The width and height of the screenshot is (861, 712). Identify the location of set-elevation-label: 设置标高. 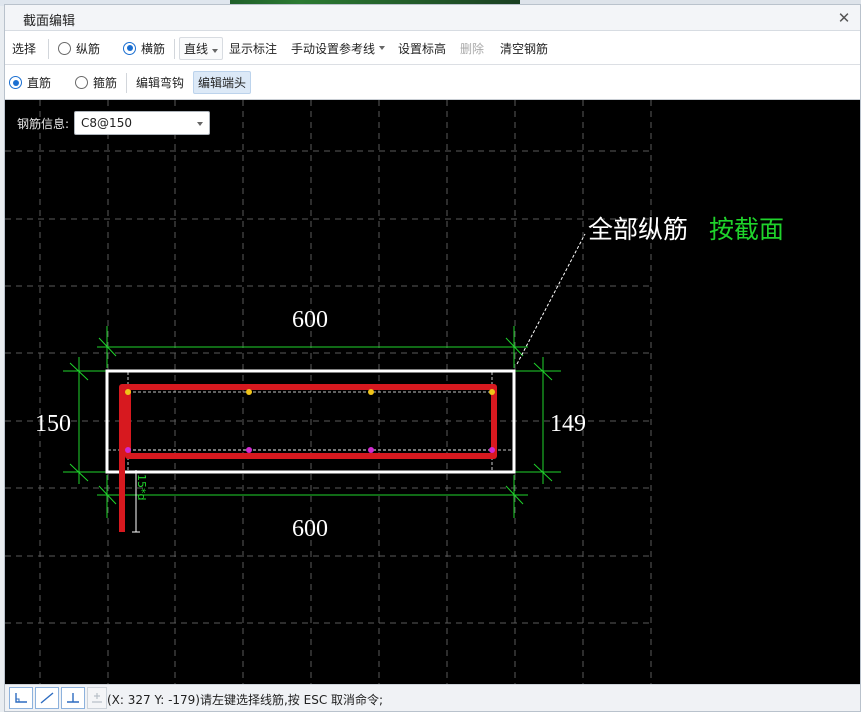
(422, 48).